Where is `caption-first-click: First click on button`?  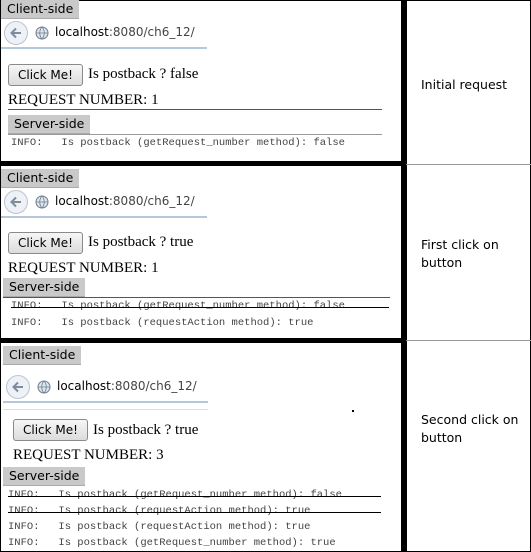
caption-first-click: First click on button is located at coordinates (460, 253).